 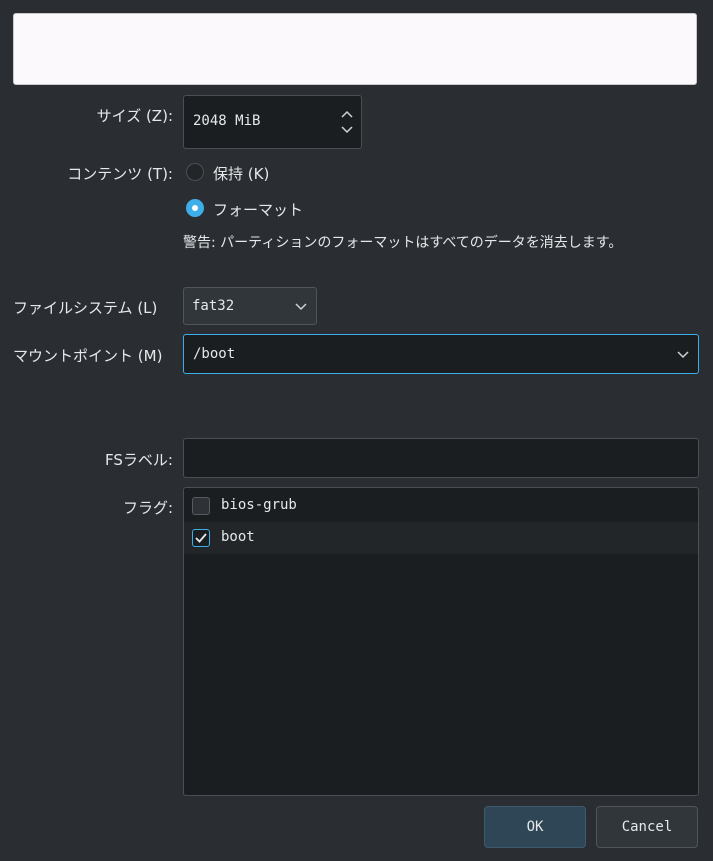 I want to click on size-value: 2048 MiB, so click(x=227, y=121).